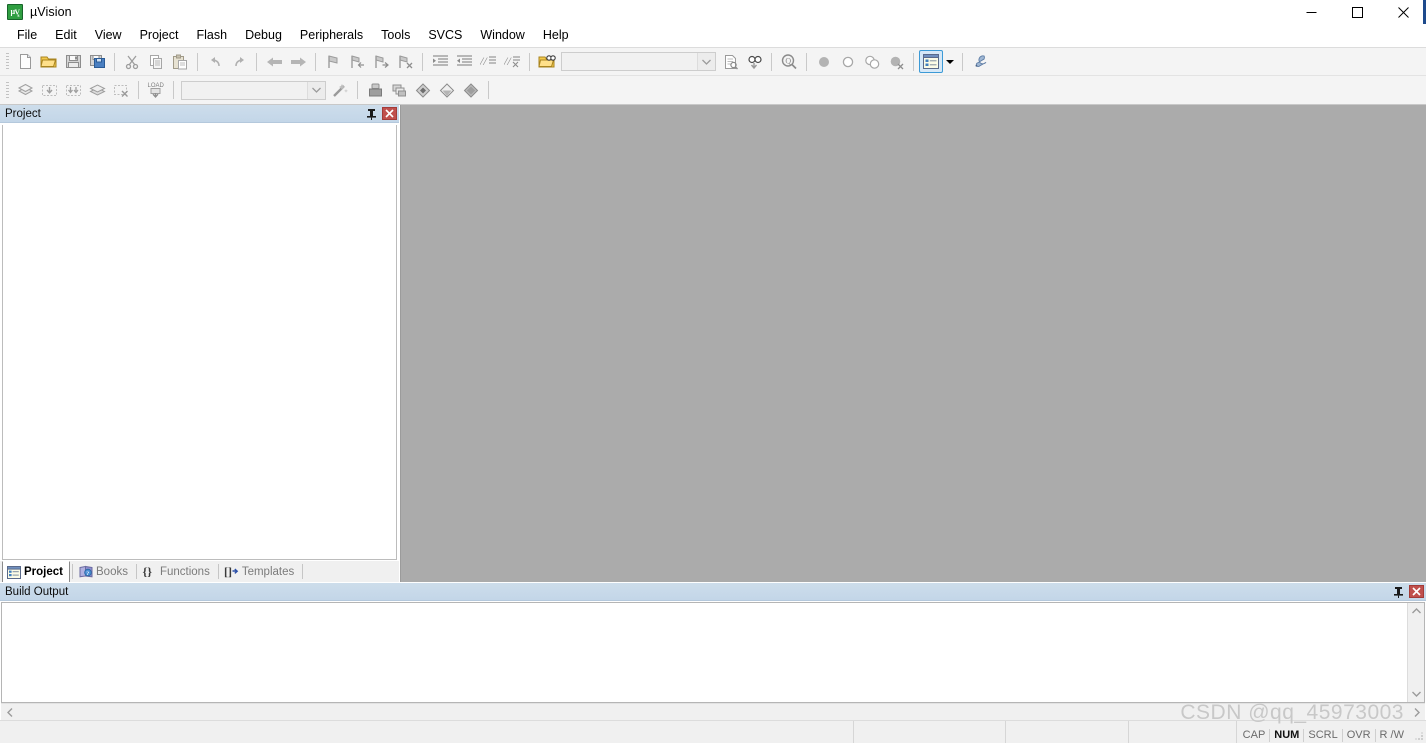 Image resolution: width=1426 pixels, height=743 pixels. I want to click on target-combo, so click(253, 90).